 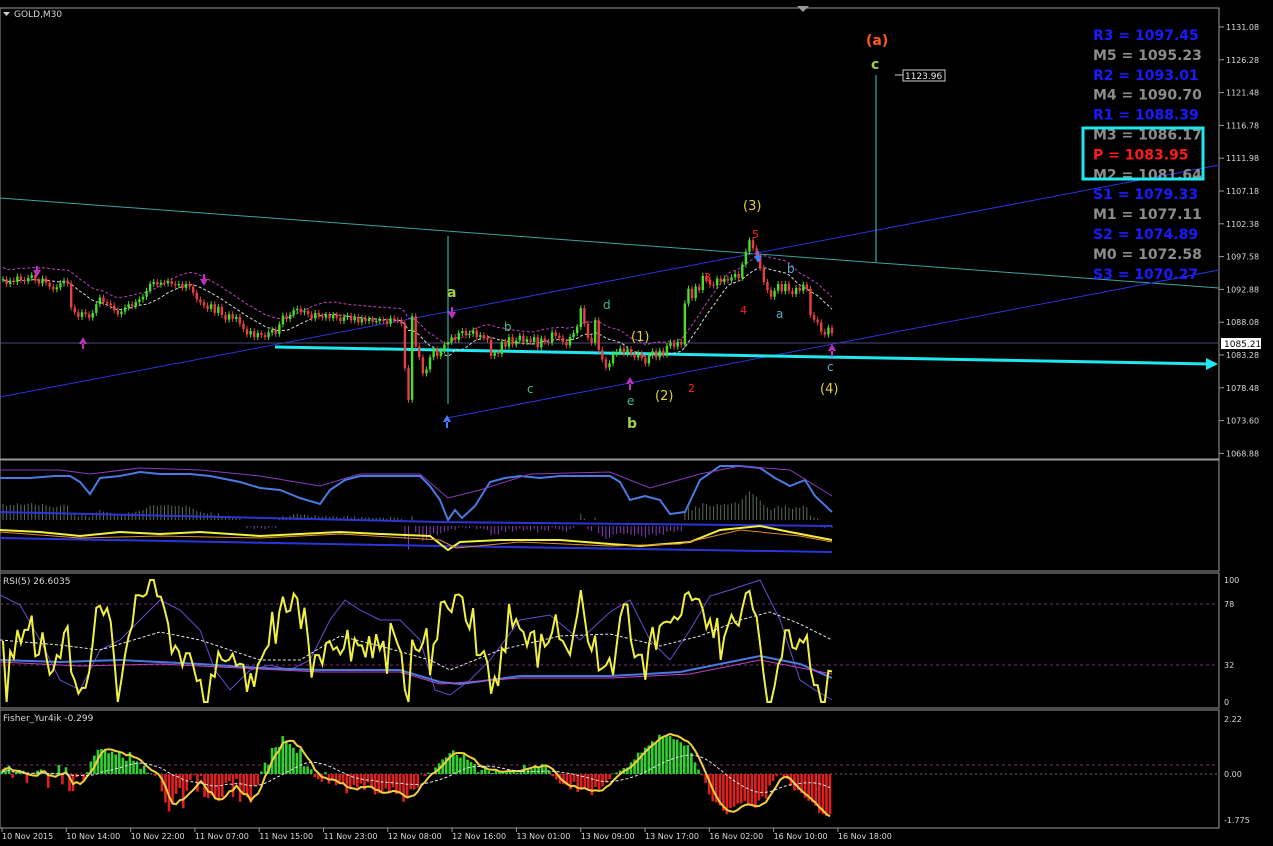 I want to click on price-tick-label: 1131.08, so click(x=1242, y=27).